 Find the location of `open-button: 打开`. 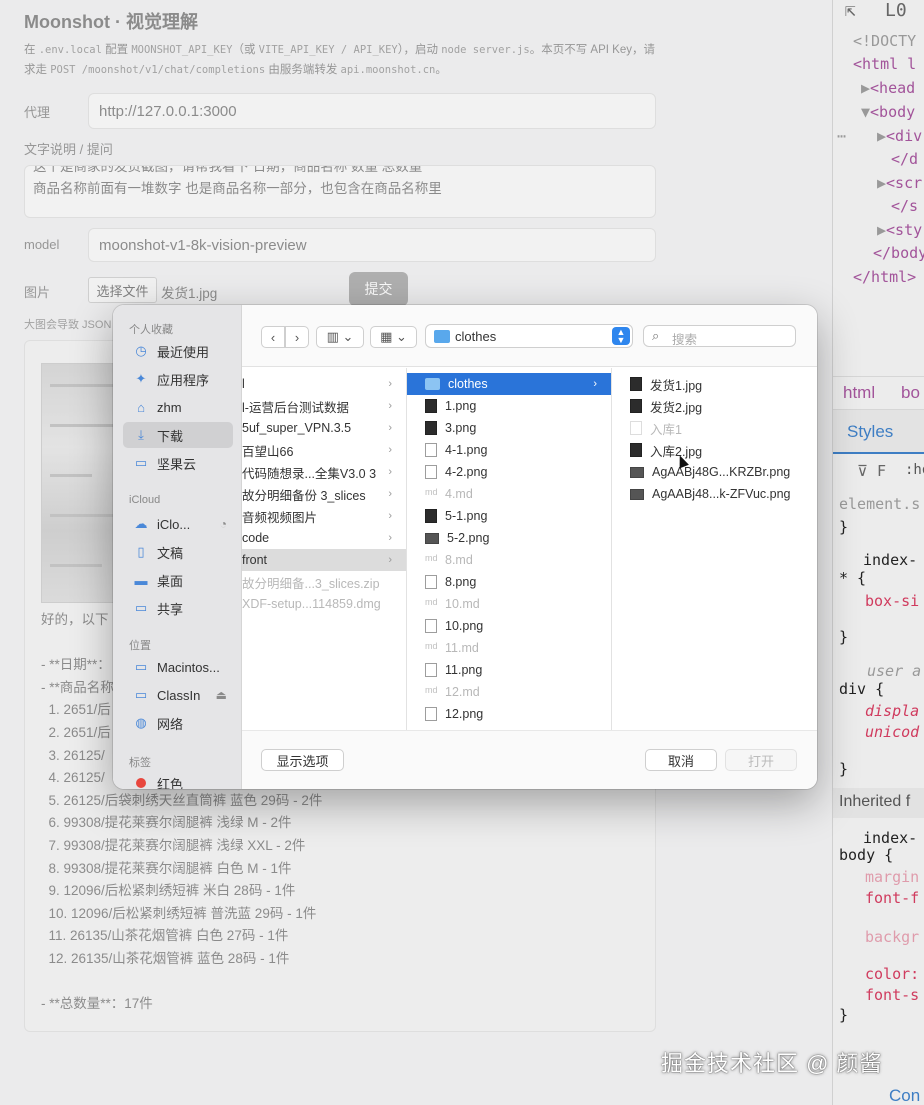

open-button: 打开 is located at coordinates (761, 760).